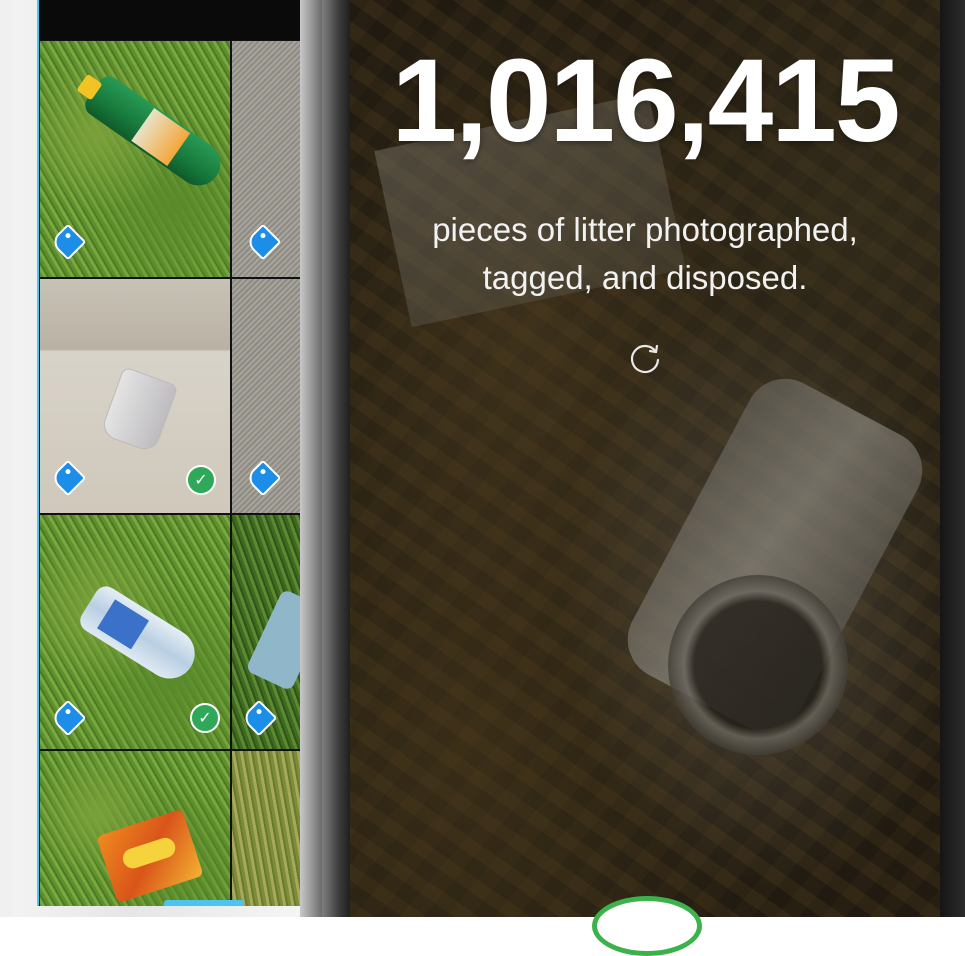 The width and height of the screenshot is (965, 956). I want to click on photo-tile-chip-bag, so click(135, 828).